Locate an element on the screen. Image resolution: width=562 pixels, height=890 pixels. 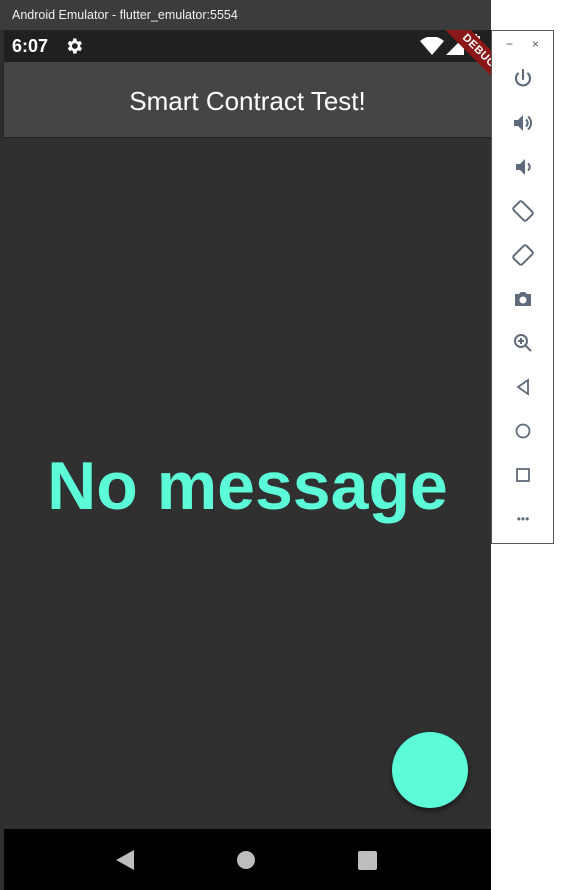
volume-up-button is located at coordinates (523, 123).